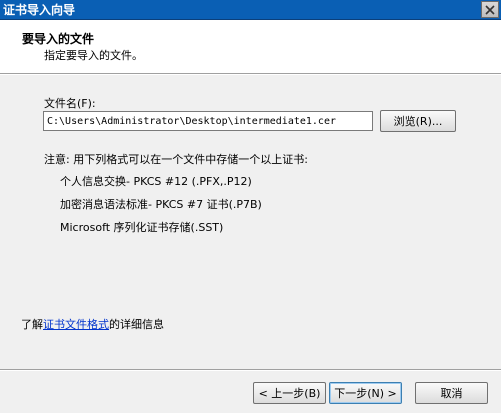 Image resolution: width=501 pixels, height=413 pixels. What do you see at coordinates (58, 39) in the screenshot?
I see `page-title: 要导入的文件` at bounding box center [58, 39].